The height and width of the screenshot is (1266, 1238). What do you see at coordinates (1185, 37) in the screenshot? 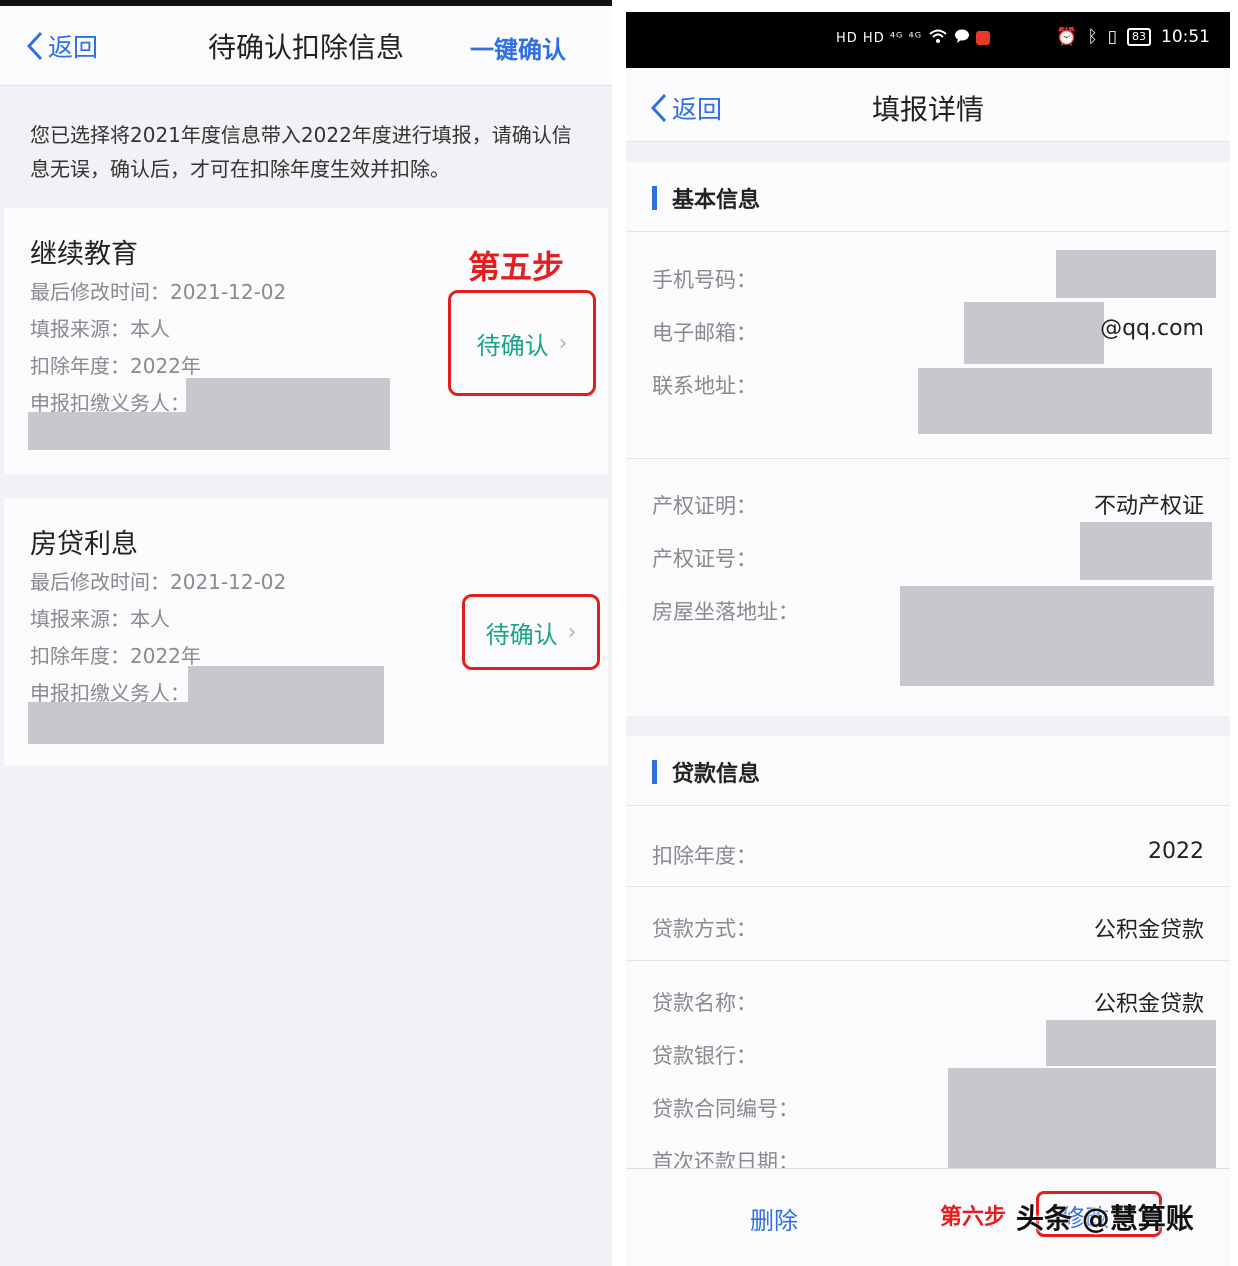
I see `clock-time: 10:51` at bounding box center [1185, 37].